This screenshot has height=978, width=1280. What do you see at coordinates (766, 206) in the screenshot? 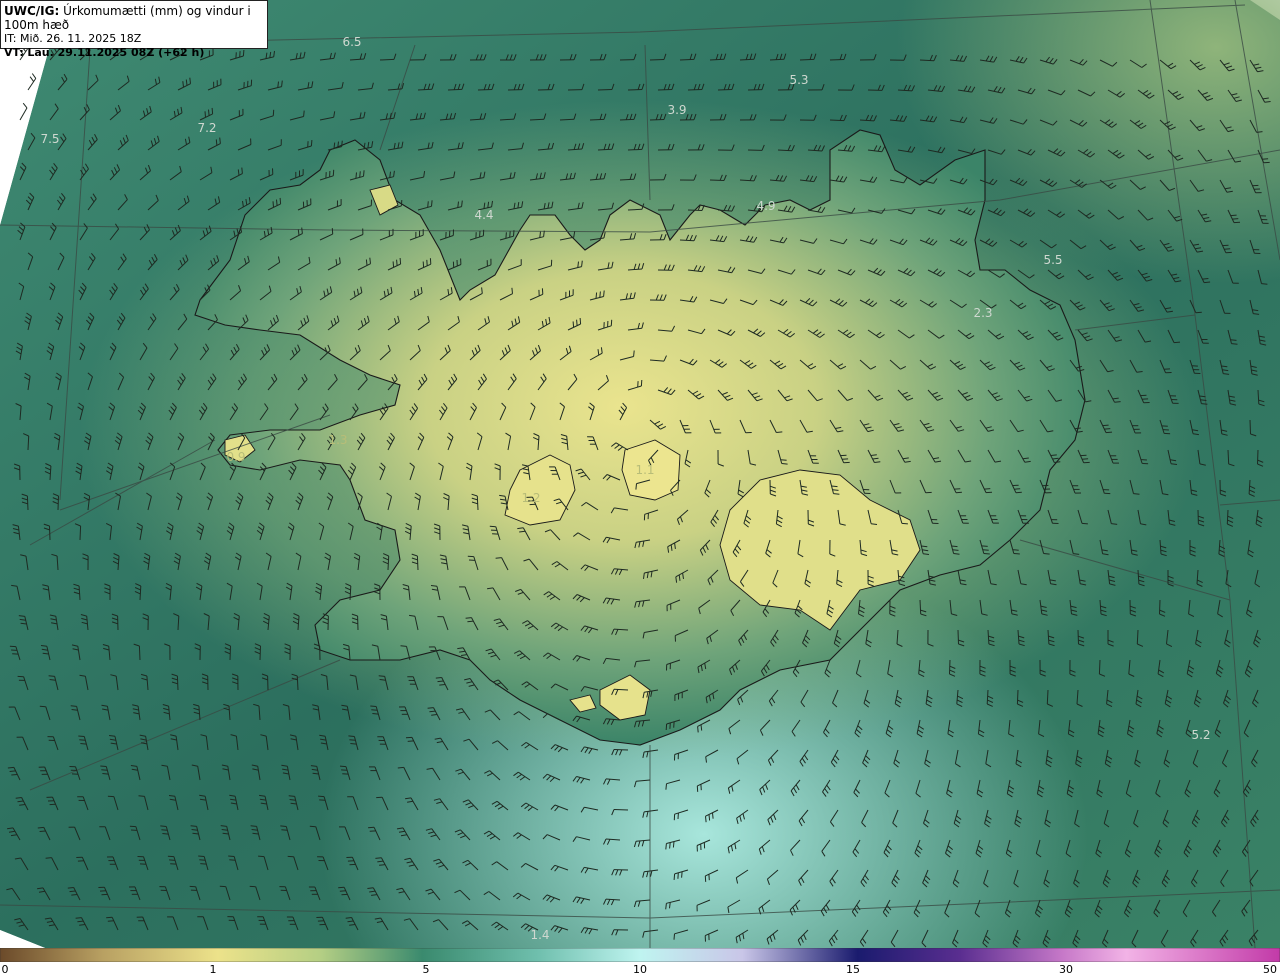
I see `value-label: 4.9` at bounding box center [766, 206].